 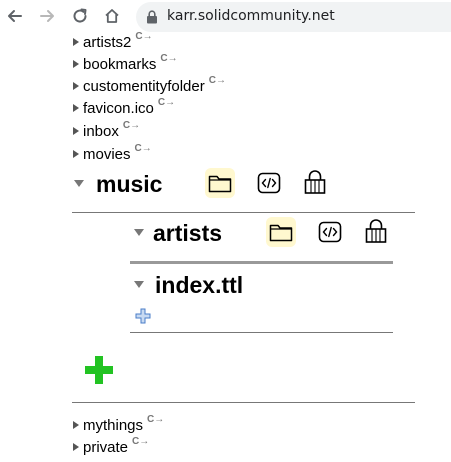 I want to click on forward-arrow-icon, so click(x=47, y=16).